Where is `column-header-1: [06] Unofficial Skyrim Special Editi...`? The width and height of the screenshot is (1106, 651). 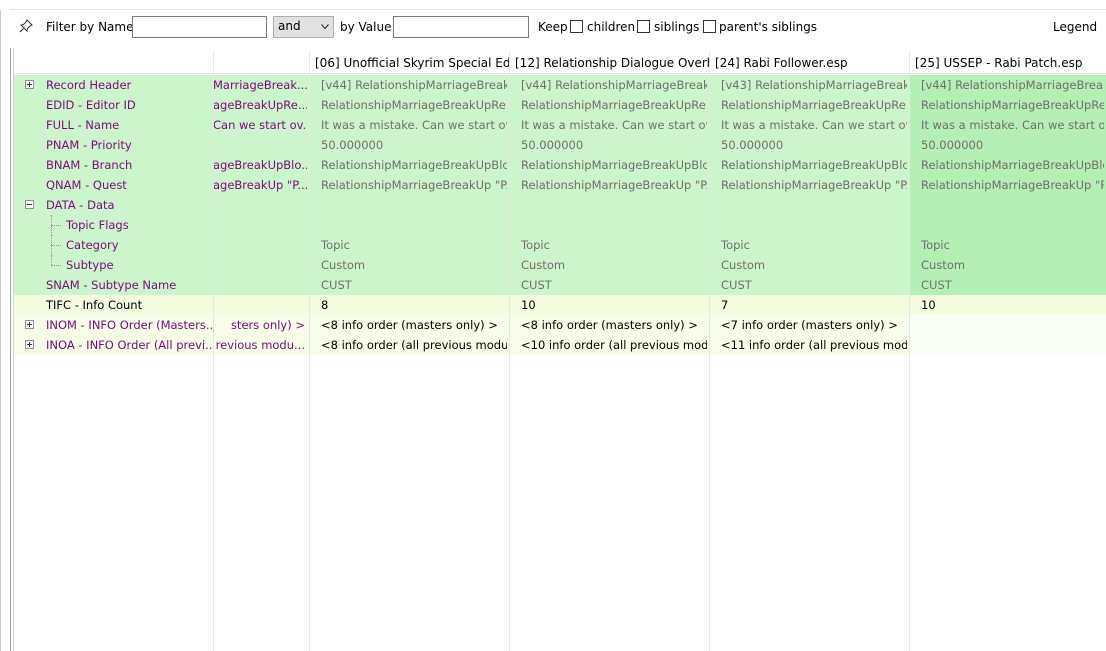
column-header-1: [06] Unofficial Skyrim Special Editi... is located at coordinates (409, 63).